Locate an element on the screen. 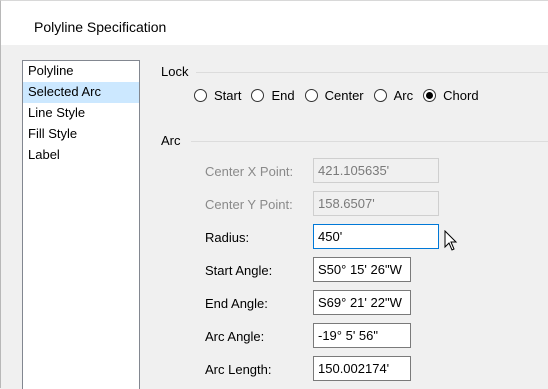 The width and height of the screenshot is (548, 389). lock-arc-radio: Arc is located at coordinates (393, 95).